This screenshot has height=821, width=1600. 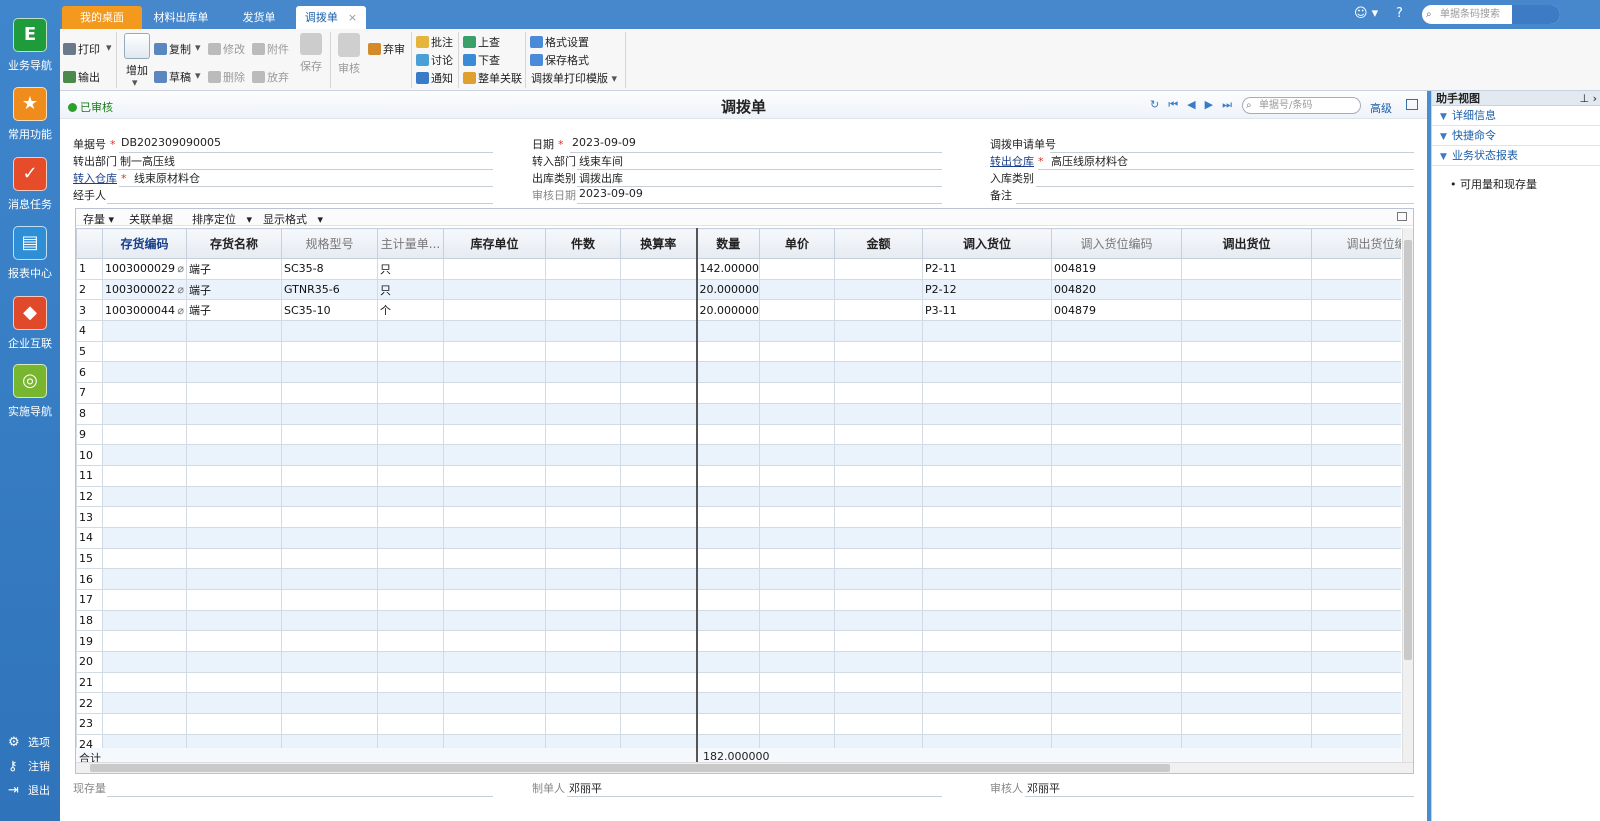 What do you see at coordinates (481, 60) in the screenshot?
I see `next-lookup-button: 下查` at bounding box center [481, 60].